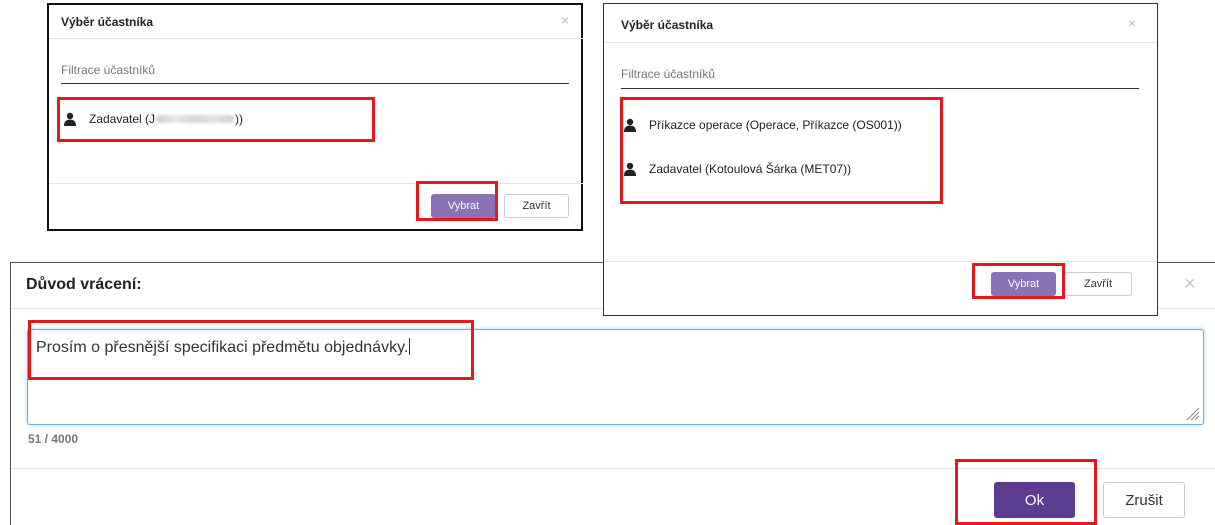 This screenshot has height=525, width=1215. What do you see at coordinates (1192, 413) in the screenshot?
I see `resize-grip-icon` at bounding box center [1192, 413].